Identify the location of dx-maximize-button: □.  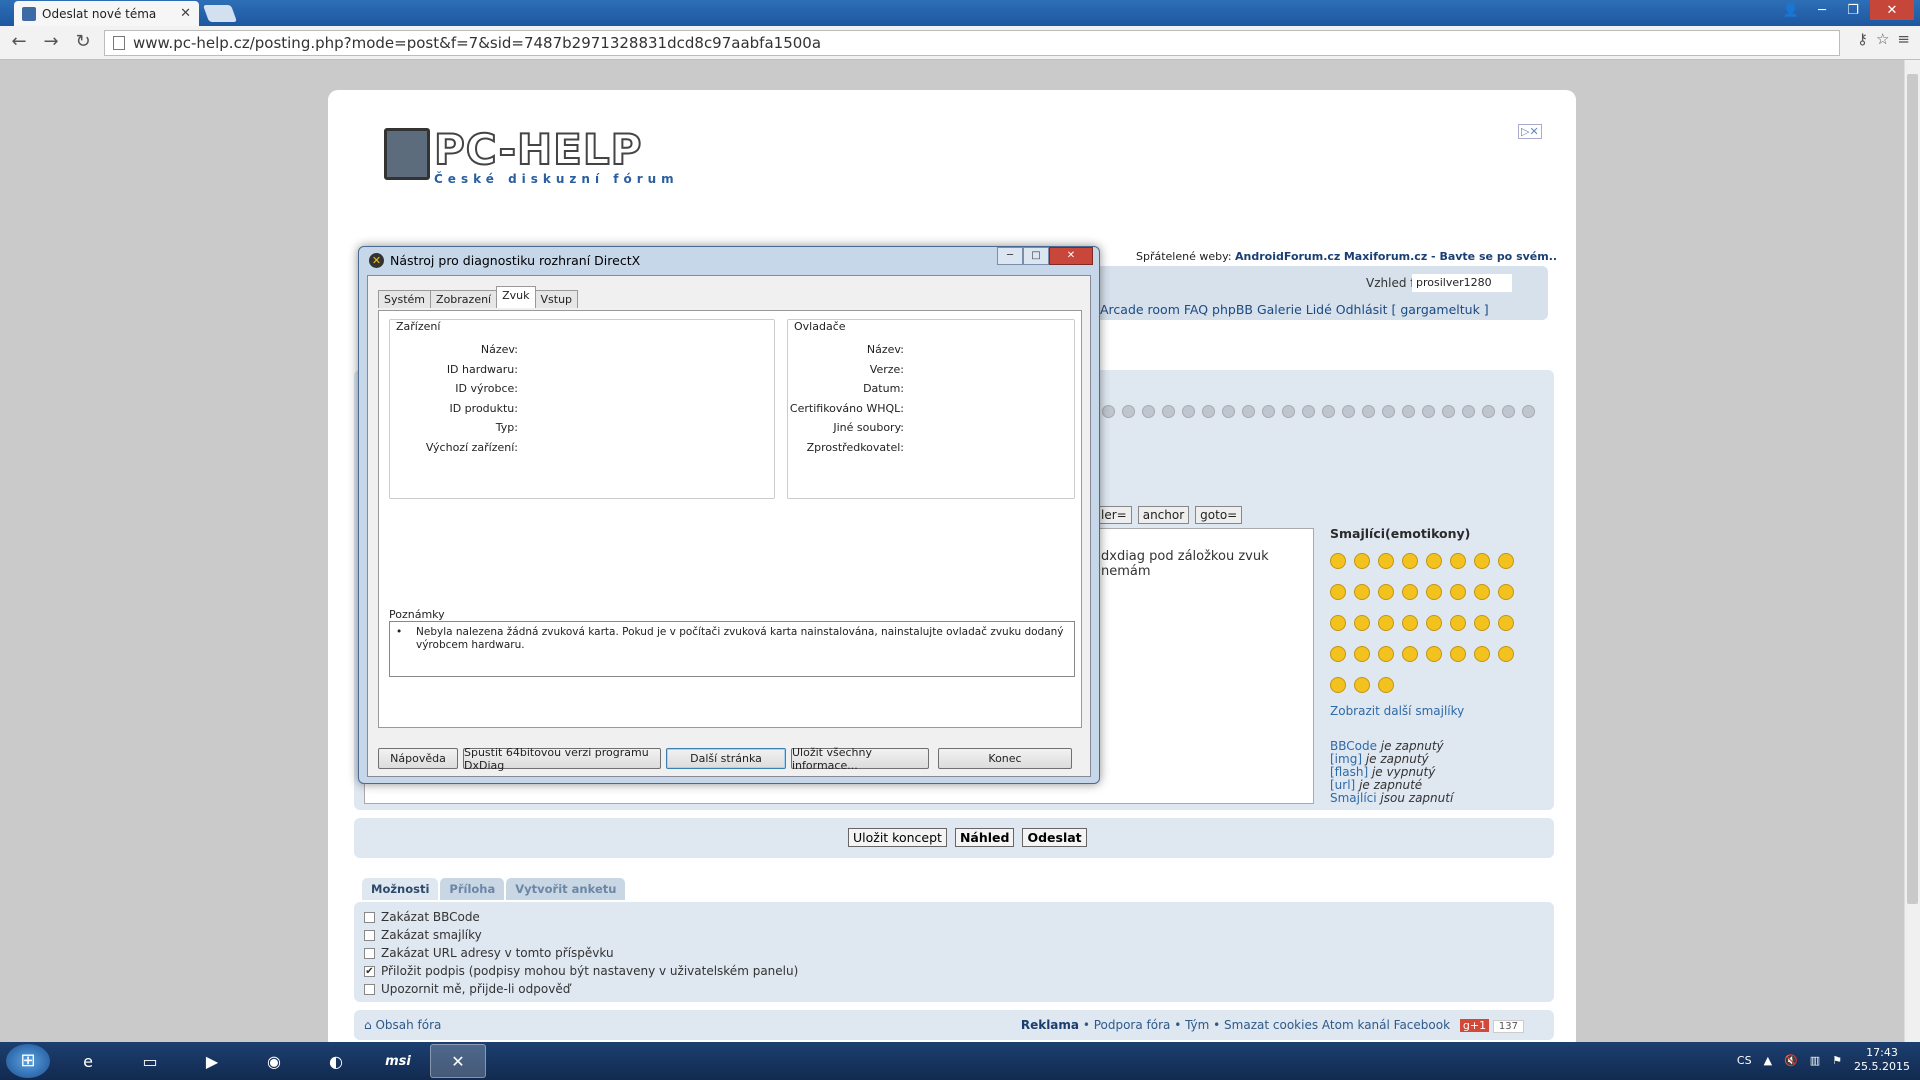
(1036, 256).